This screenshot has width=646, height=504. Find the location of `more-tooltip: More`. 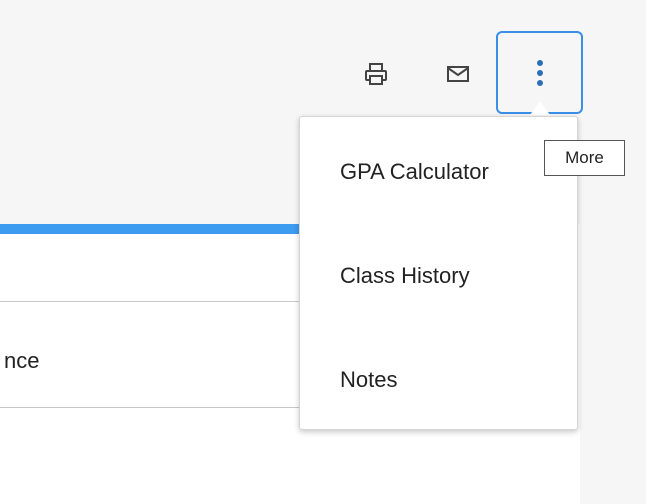

more-tooltip: More is located at coordinates (584, 158).